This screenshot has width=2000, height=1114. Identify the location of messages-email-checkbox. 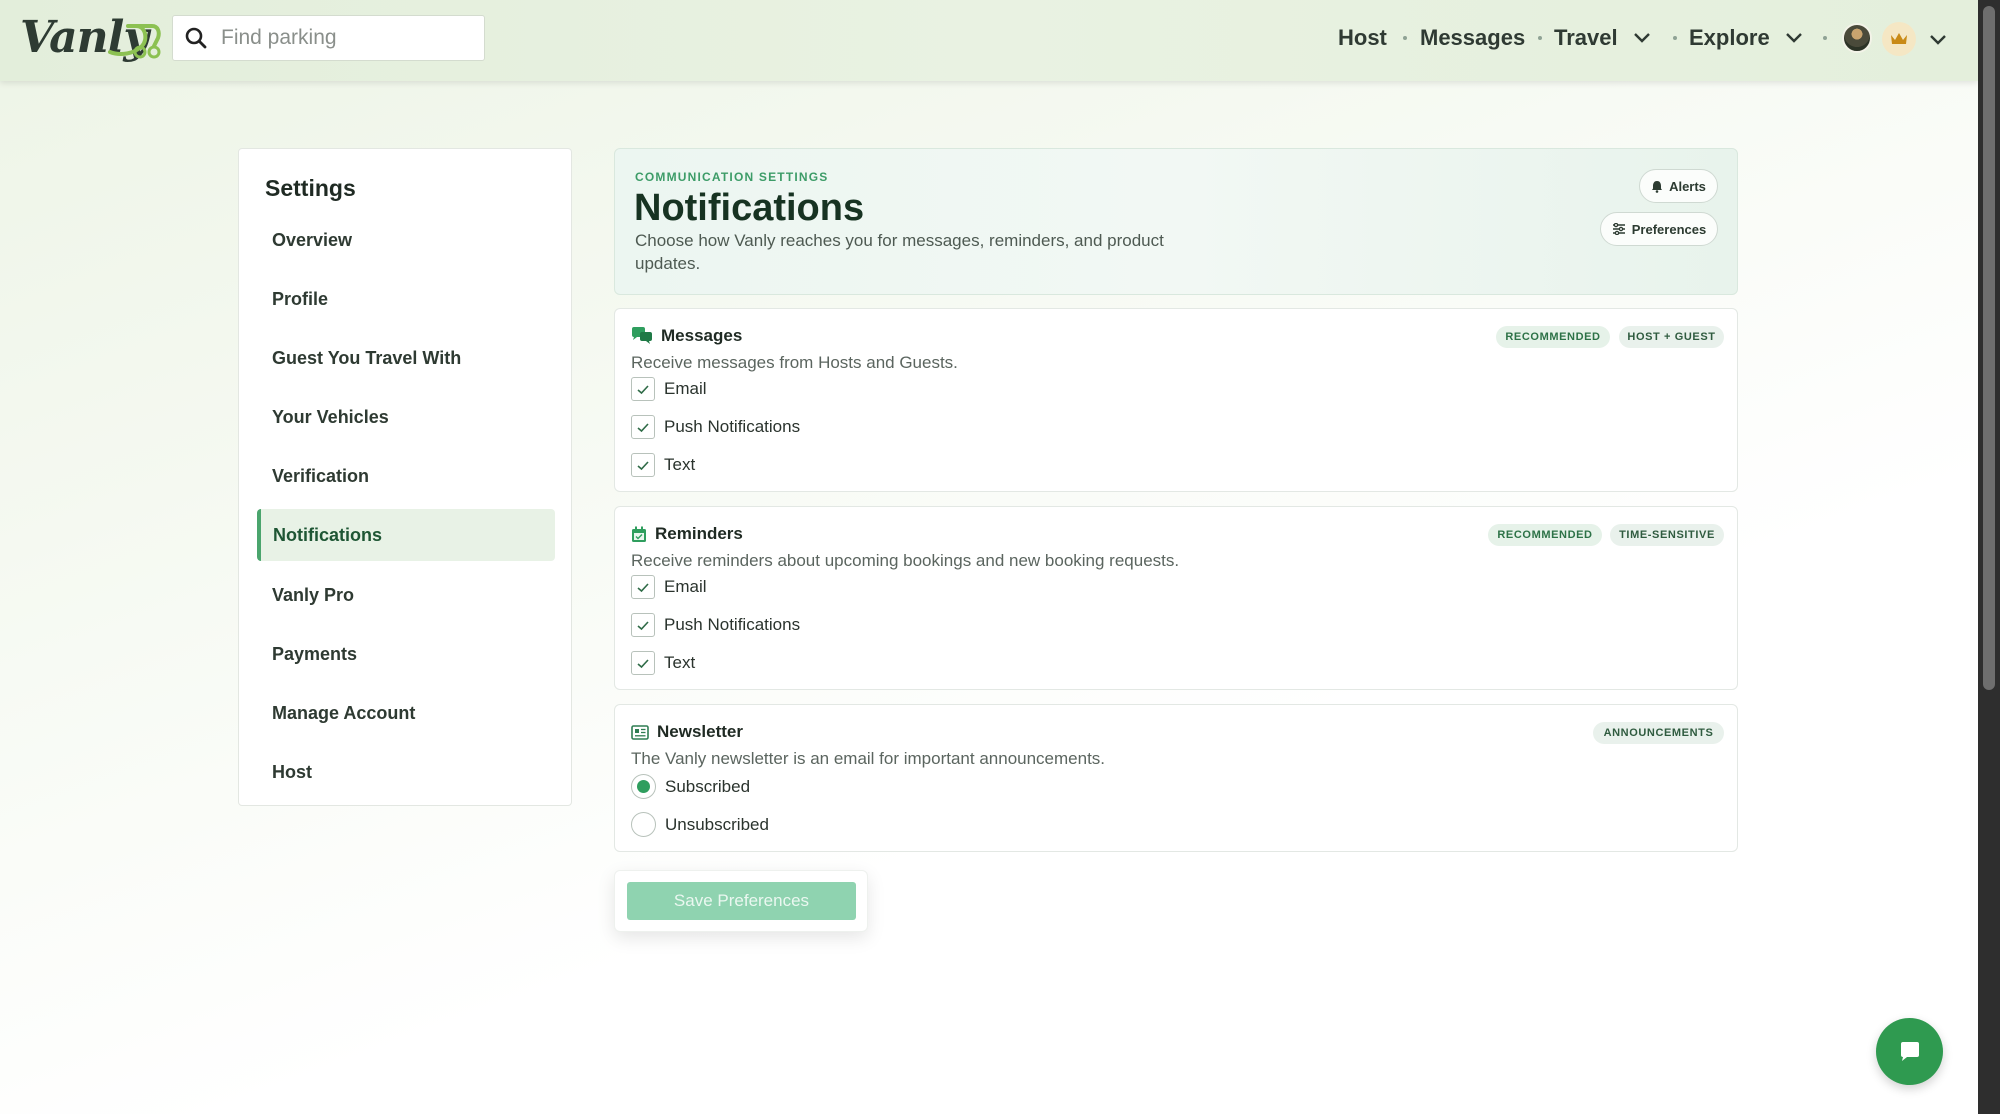
(643, 389).